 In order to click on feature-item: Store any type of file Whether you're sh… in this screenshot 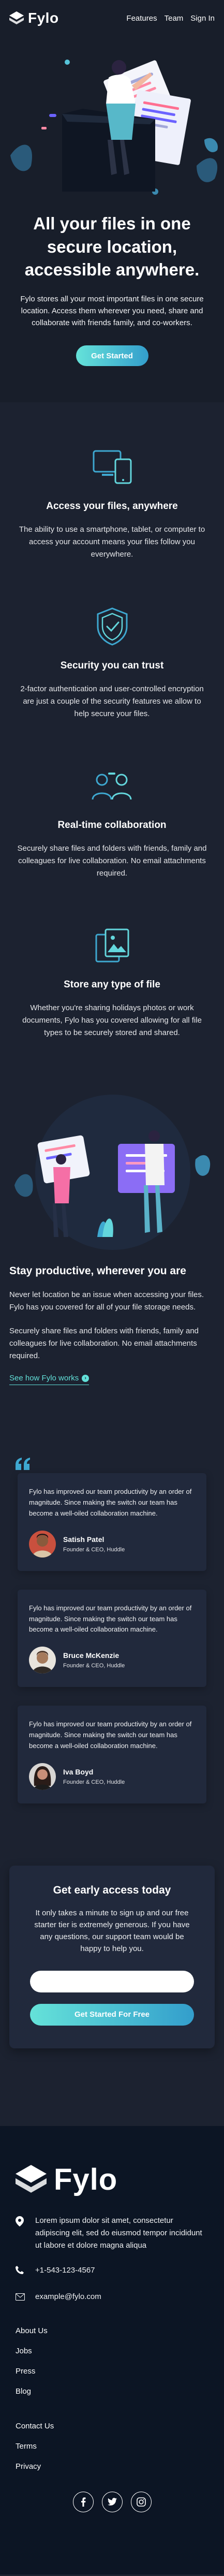, I will do `click(112, 981)`.